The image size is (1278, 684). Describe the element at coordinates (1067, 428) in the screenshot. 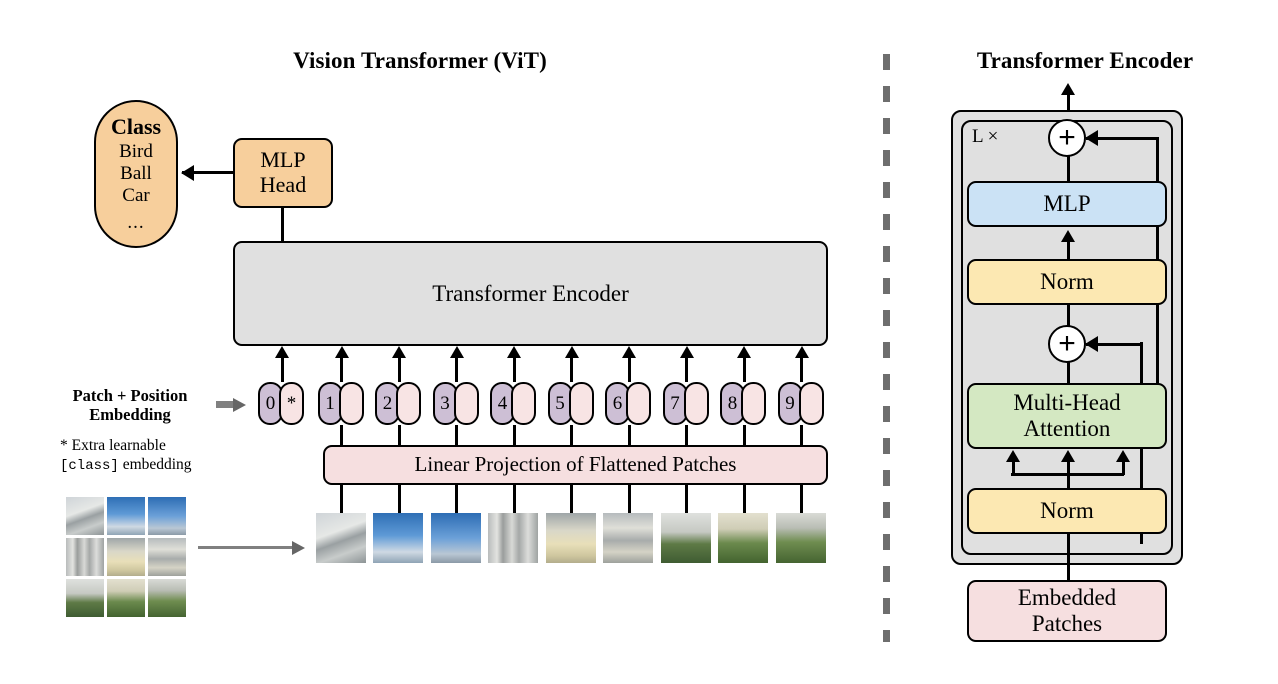

I see `attention-line2: Attention` at that location.